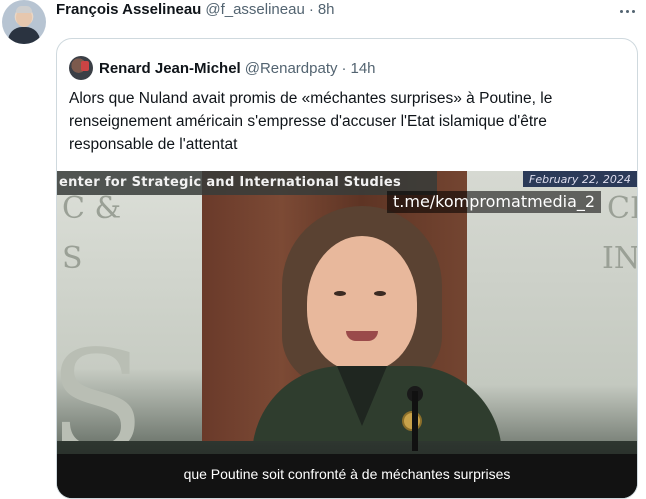 Image resolution: width=646 pixels, height=499 pixels. I want to click on quoted-author-name: Renard Jean-Michel, so click(170, 68).